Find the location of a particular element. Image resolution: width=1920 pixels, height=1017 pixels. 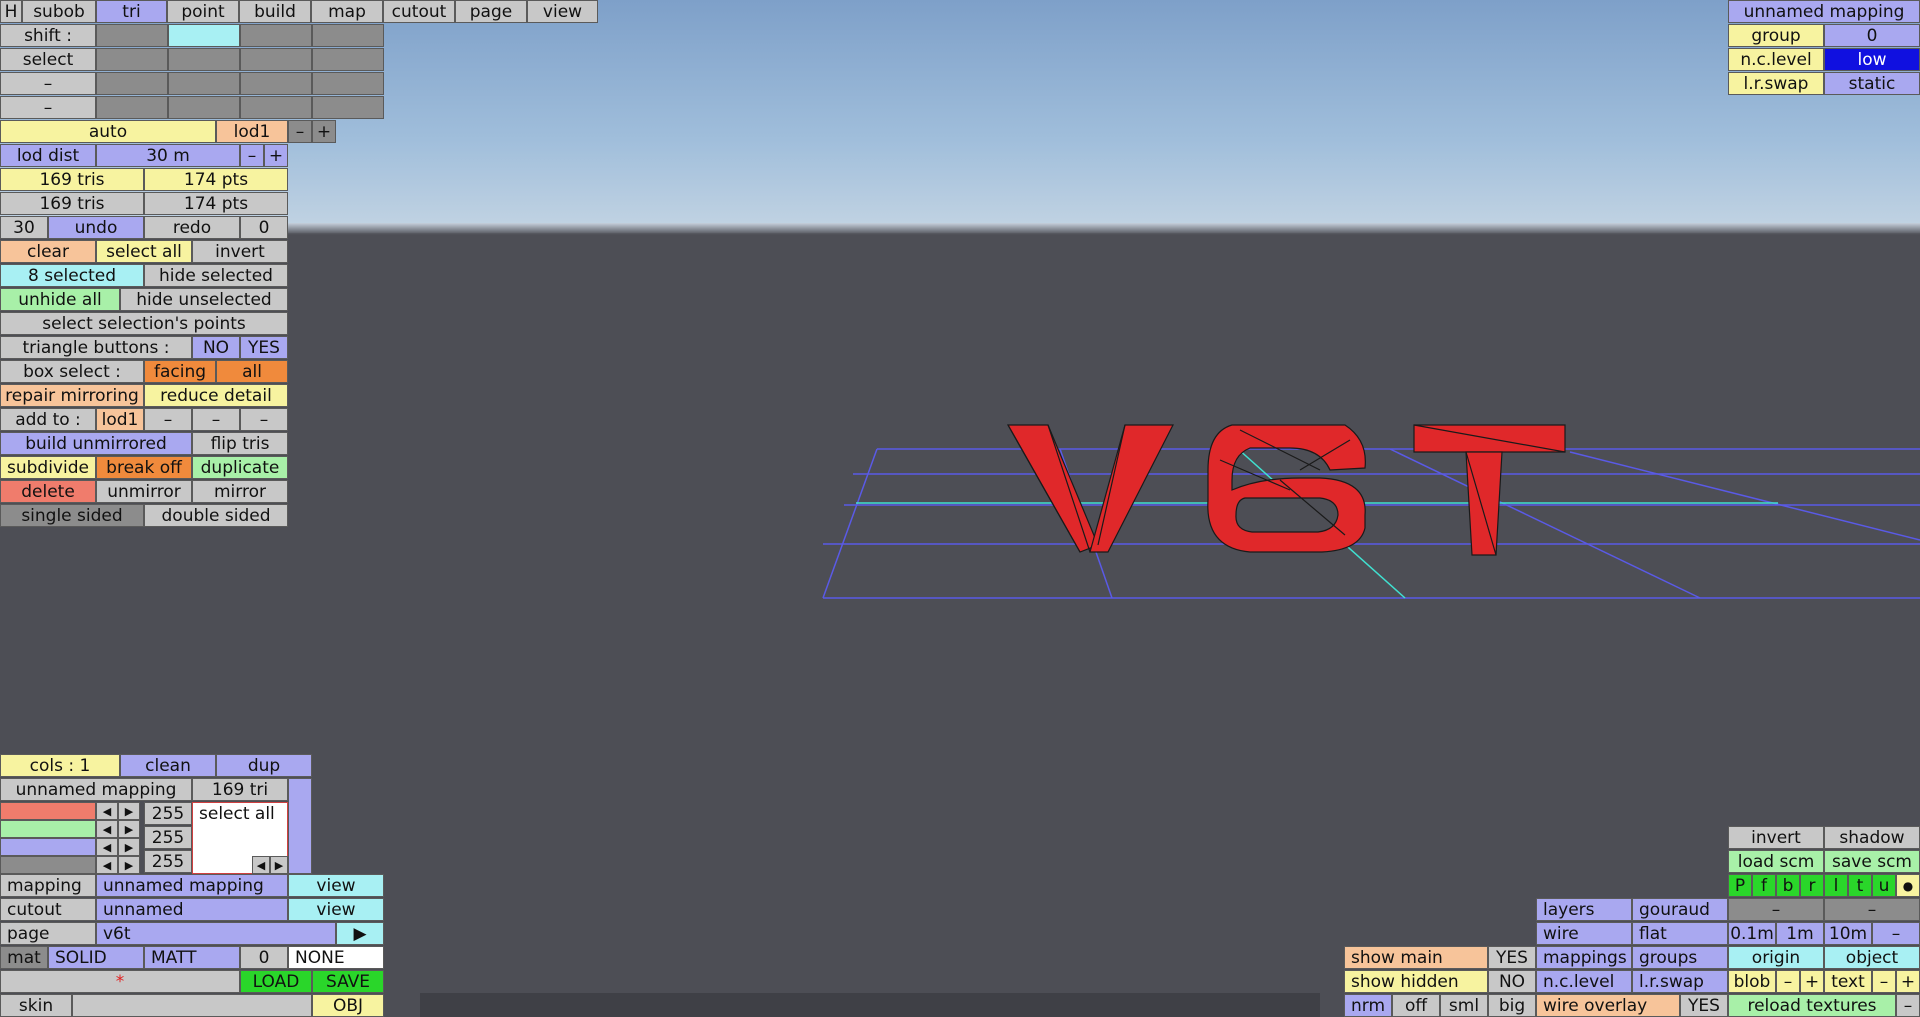

view-u-button: u is located at coordinates (1884, 885).